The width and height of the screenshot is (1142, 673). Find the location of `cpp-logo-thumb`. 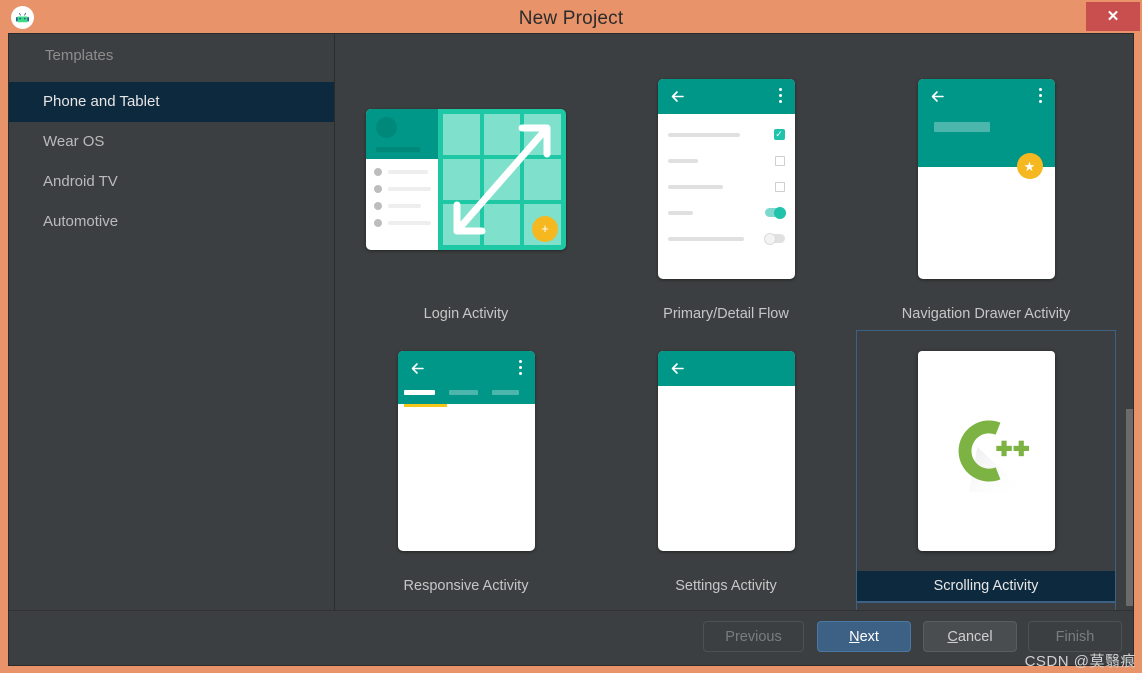

cpp-logo-thumb is located at coordinates (986, 451).